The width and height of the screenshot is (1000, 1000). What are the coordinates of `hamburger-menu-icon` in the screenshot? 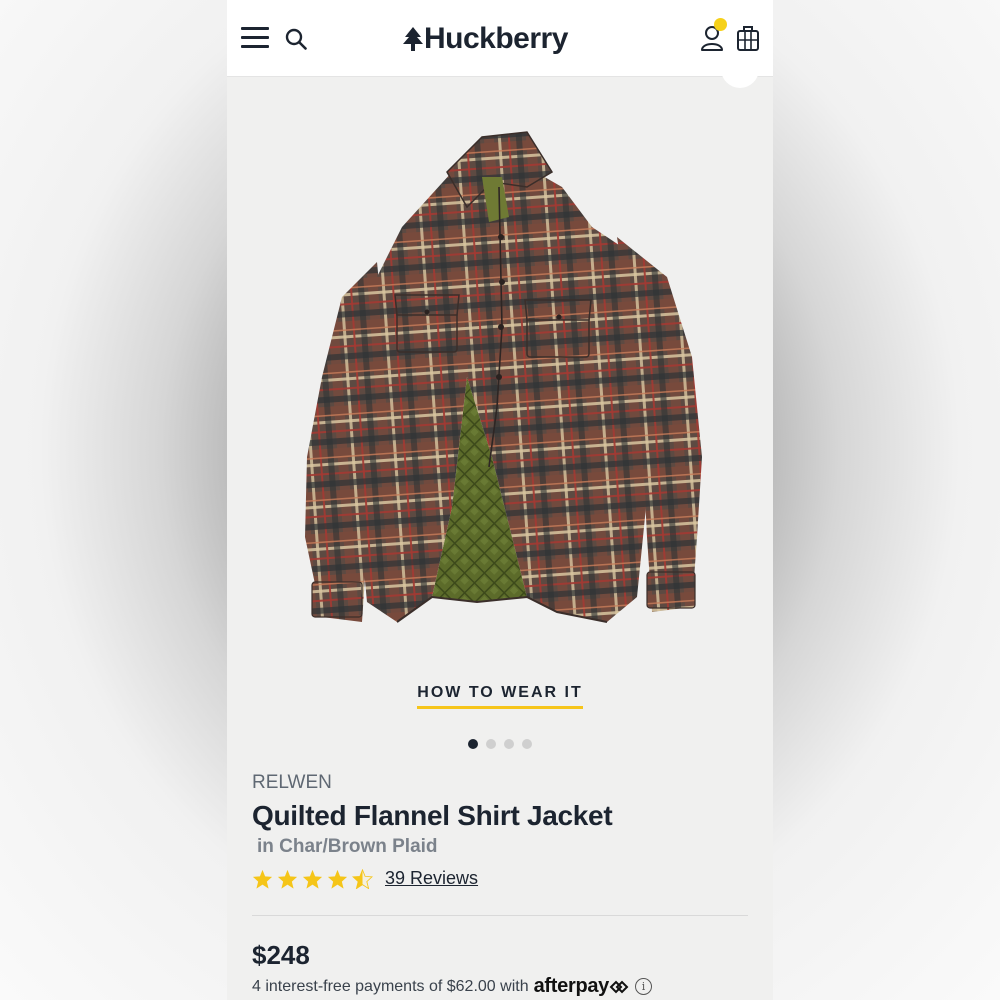 It's located at (255, 38).